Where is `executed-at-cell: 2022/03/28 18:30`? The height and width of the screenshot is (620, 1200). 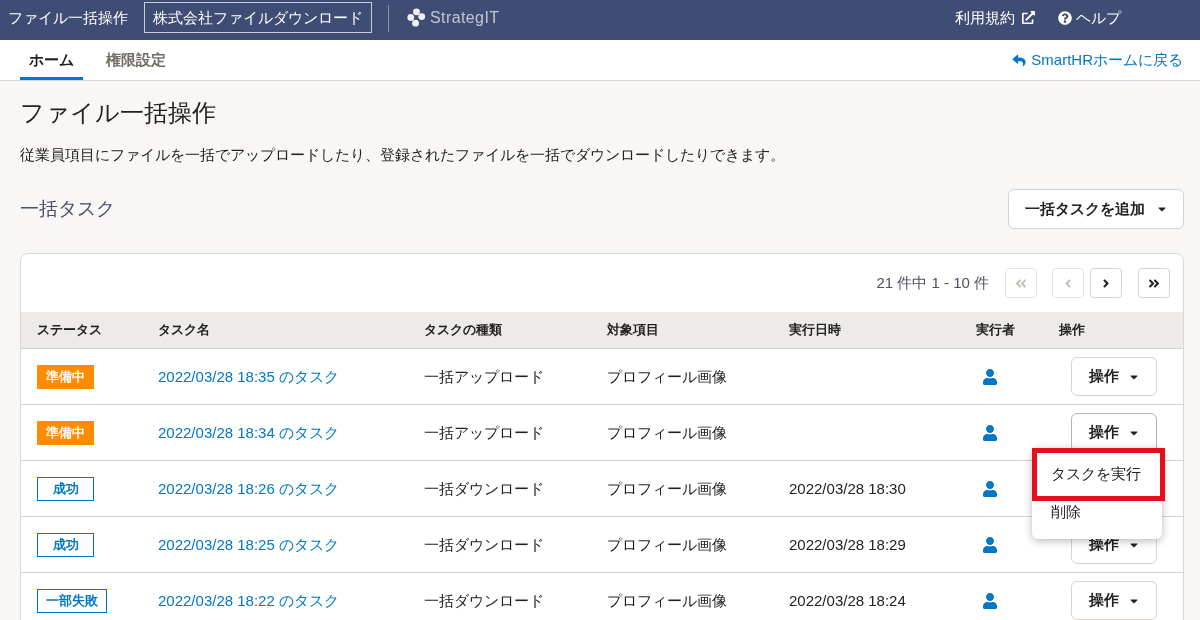 executed-at-cell: 2022/03/28 18:30 is located at coordinates (847, 488).